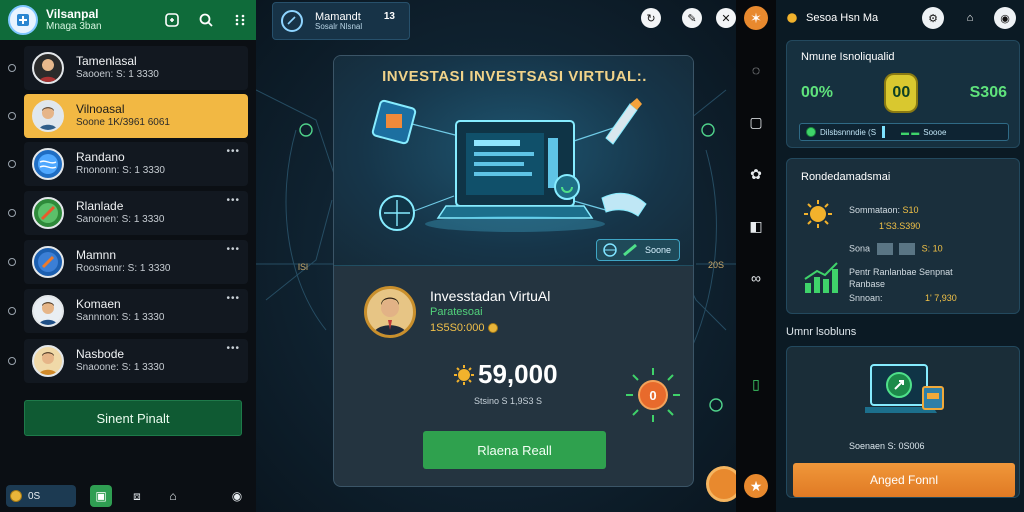 Image resolution: width=1024 pixels, height=512 pixels. Describe the element at coordinates (988, 92) in the screenshot. I see `stat-right: S306` at that location.